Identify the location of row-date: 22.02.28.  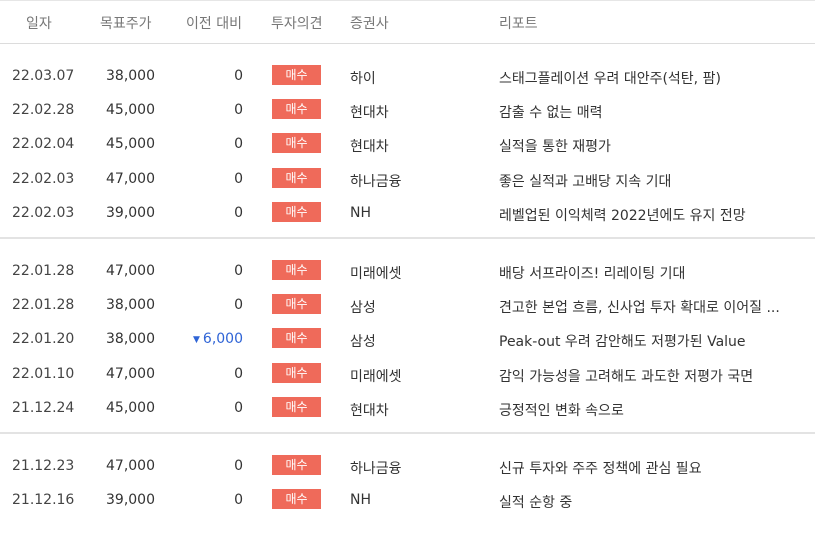
(43, 110).